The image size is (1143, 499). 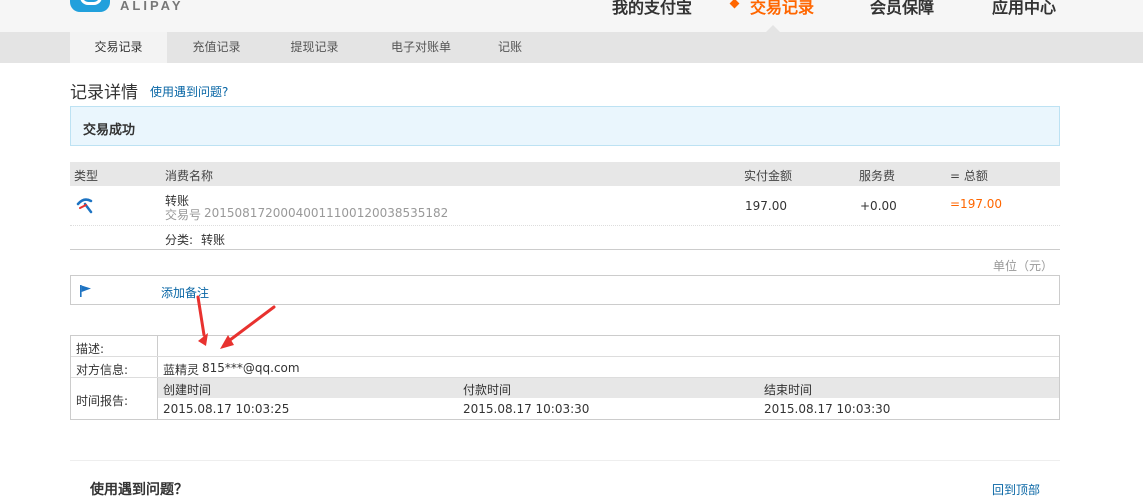 I want to click on footer-title: 使用遇到问题？, so click(x=139, y=490).